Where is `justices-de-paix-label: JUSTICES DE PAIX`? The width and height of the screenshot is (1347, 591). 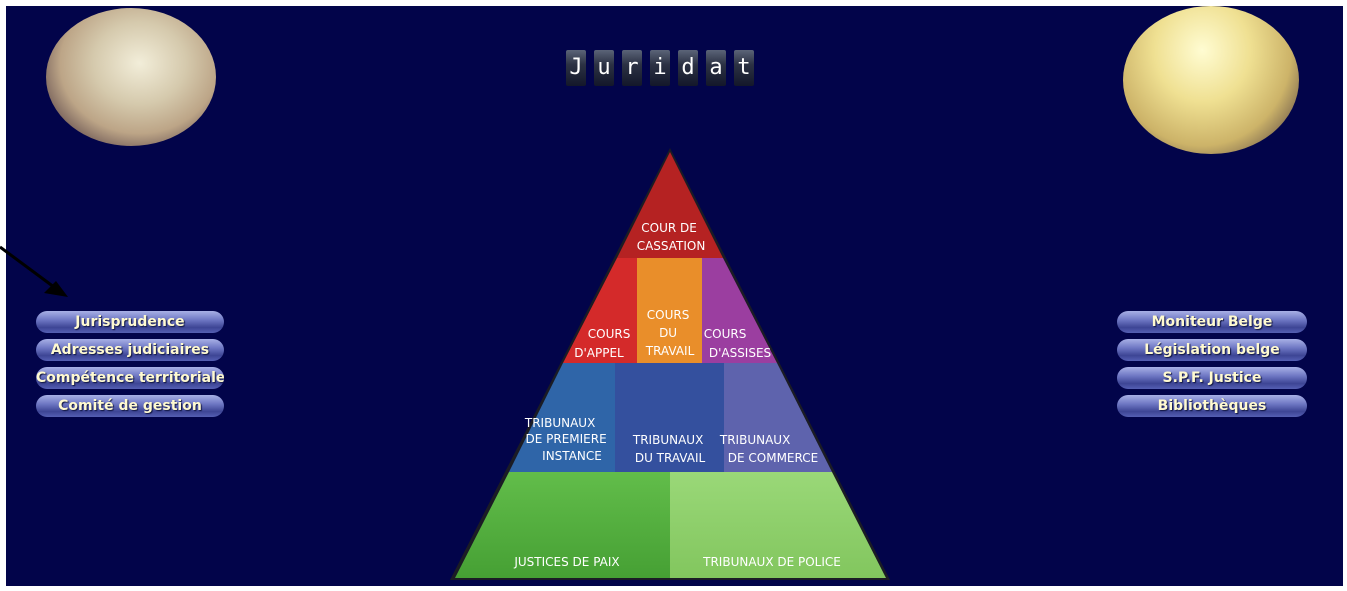 justices-de-paix-label: JUSTICES DE PAIX is located at coordinates (566, 562).